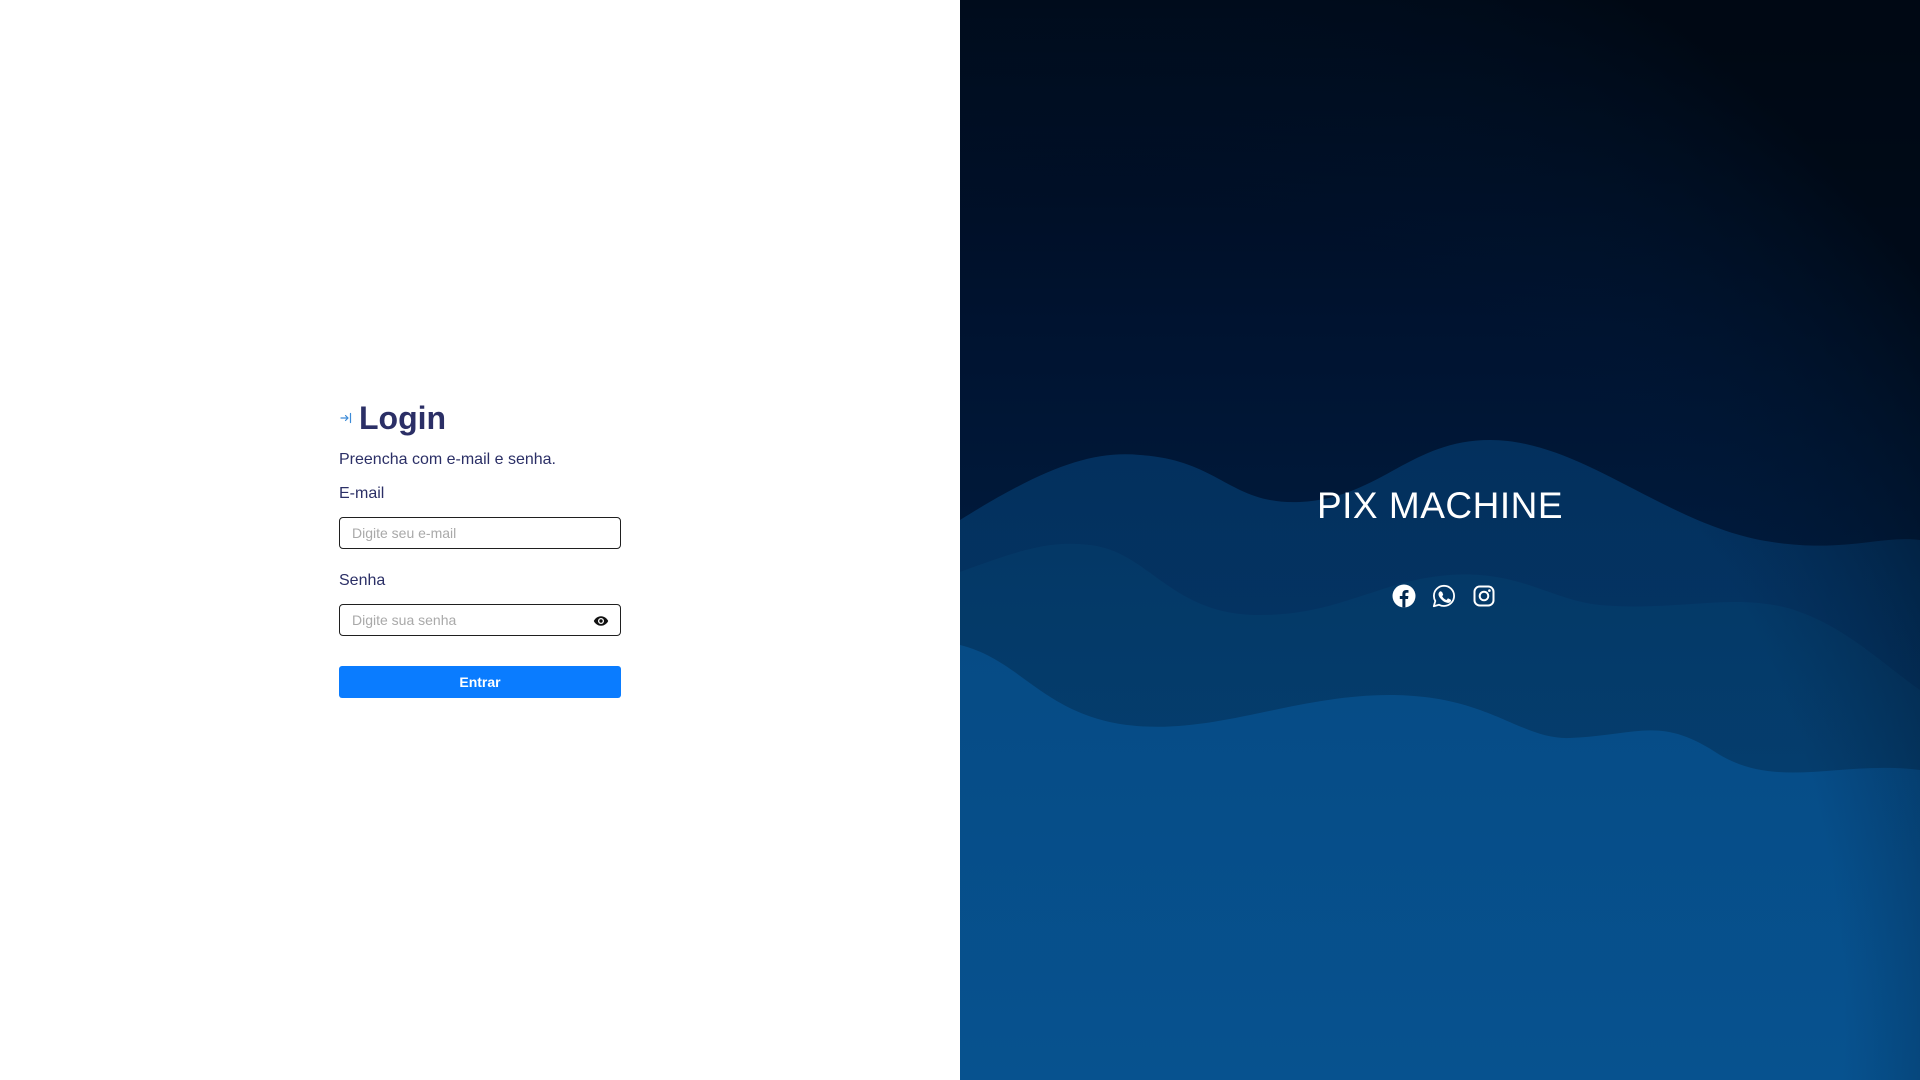 The image size is (1920, 1080). I want to click on email-field-wrapper, so click(480, 533).